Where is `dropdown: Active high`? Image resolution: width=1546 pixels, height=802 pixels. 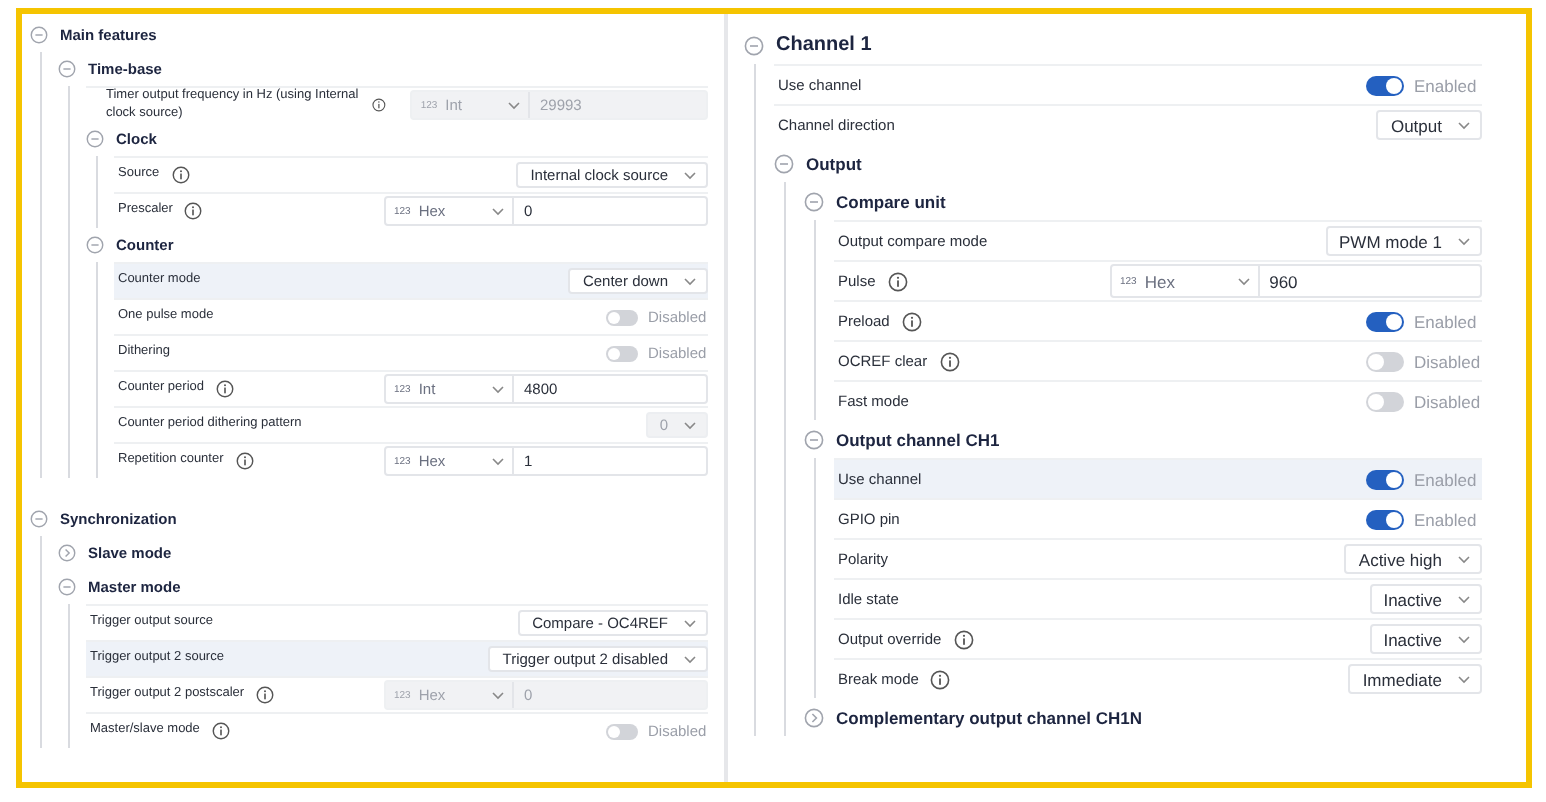
dropdown: Active high is located at coordinates (1413, 559).